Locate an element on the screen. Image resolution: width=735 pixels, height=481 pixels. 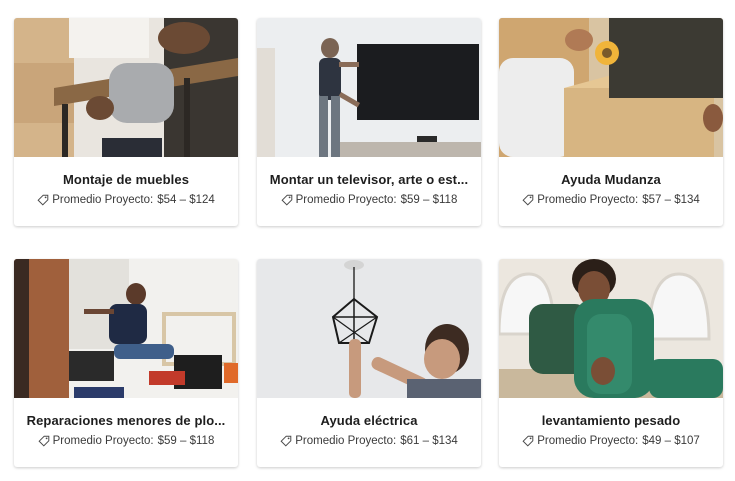
category-image-furniture-assembly is located at coordinates (126, 87).